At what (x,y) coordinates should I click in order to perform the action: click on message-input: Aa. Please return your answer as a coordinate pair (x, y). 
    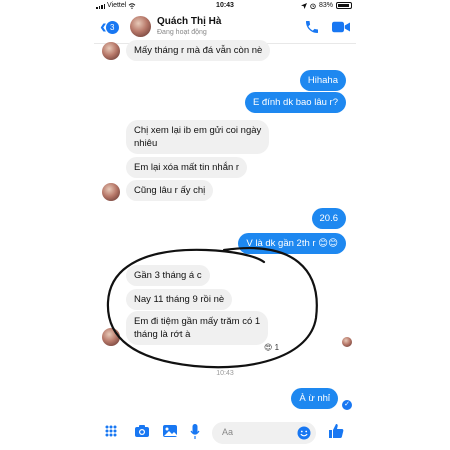
    Looking at the image, I should click on (264, 433).